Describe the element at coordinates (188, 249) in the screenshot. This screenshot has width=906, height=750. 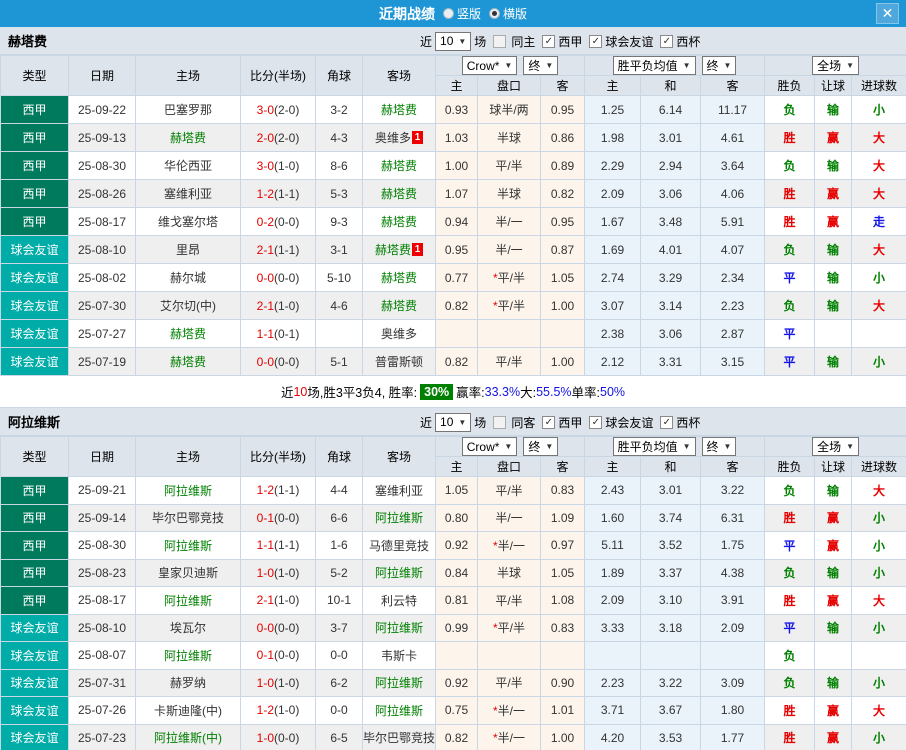
I see `home-team-cell: 里昂` at that location.